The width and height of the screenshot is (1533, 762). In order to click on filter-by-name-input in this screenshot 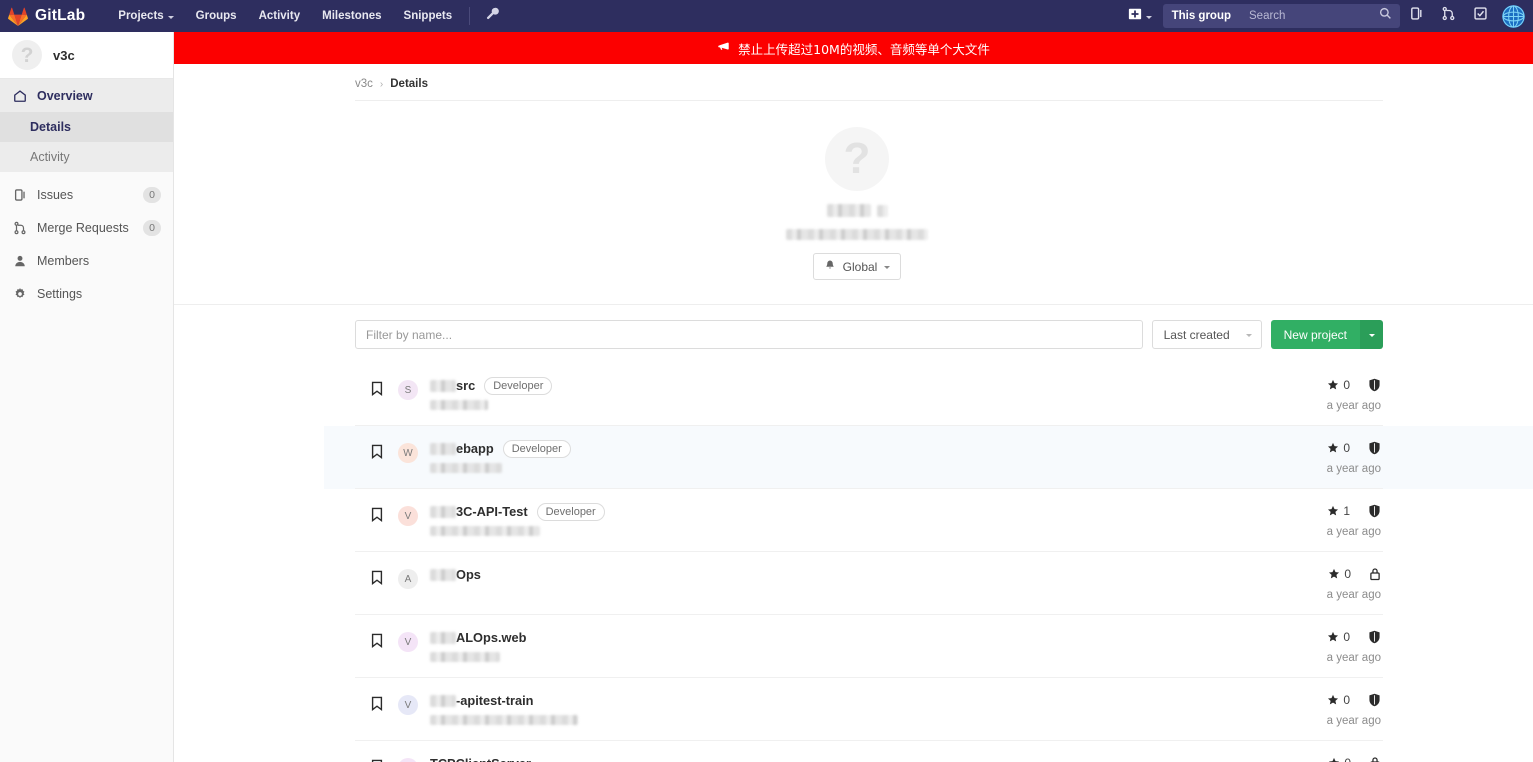, I will do `click(749, 334)`.